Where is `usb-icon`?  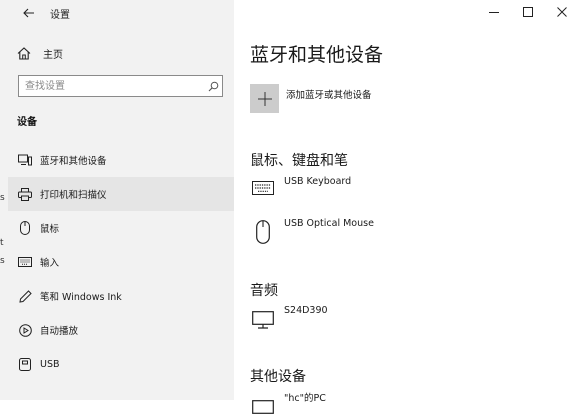 usb-icon is located at coordinates (25, 364).